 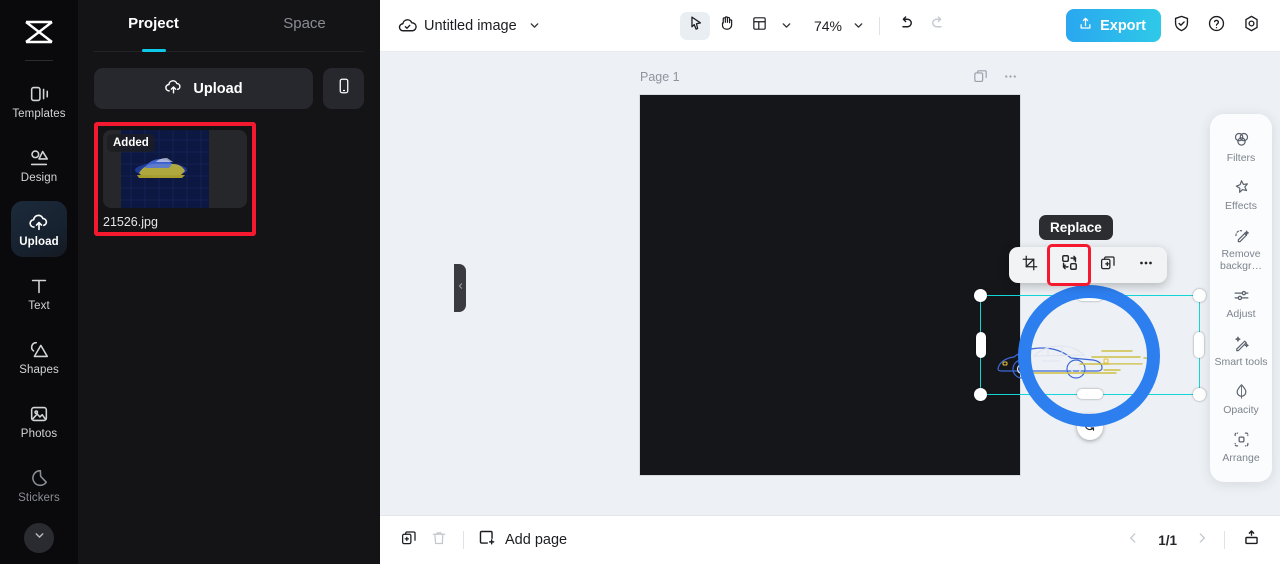 I want to click on sidebar-item-shapes: Shapes, so click(x=39, y=357).